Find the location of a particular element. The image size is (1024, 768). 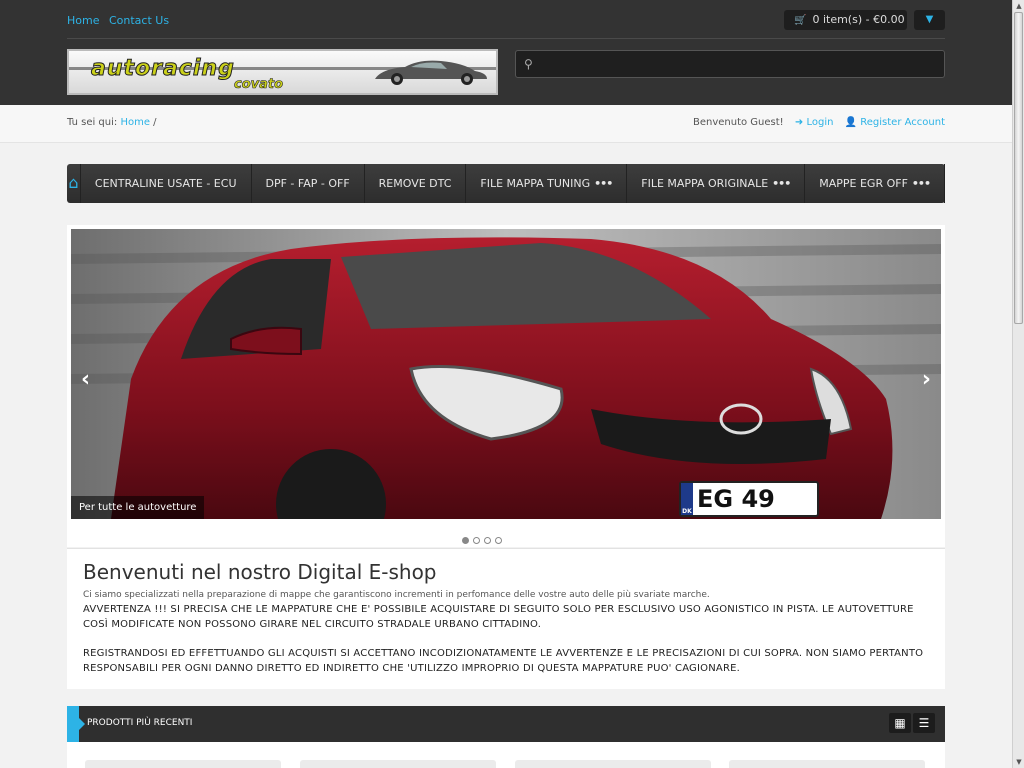

scroll-up-arrow-icon: ▲ is located at coordinates (1018, 6).